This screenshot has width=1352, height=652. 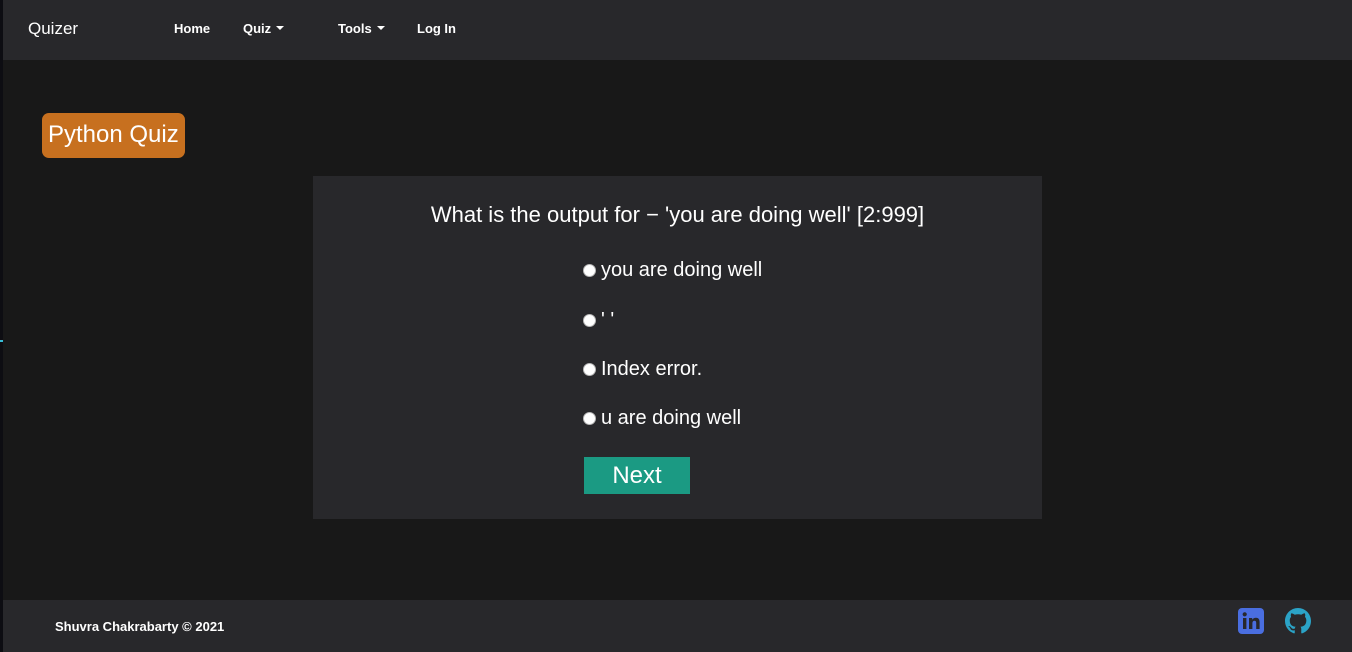 I want to click on option-label: you are doing well, so click(x=682, y=269).